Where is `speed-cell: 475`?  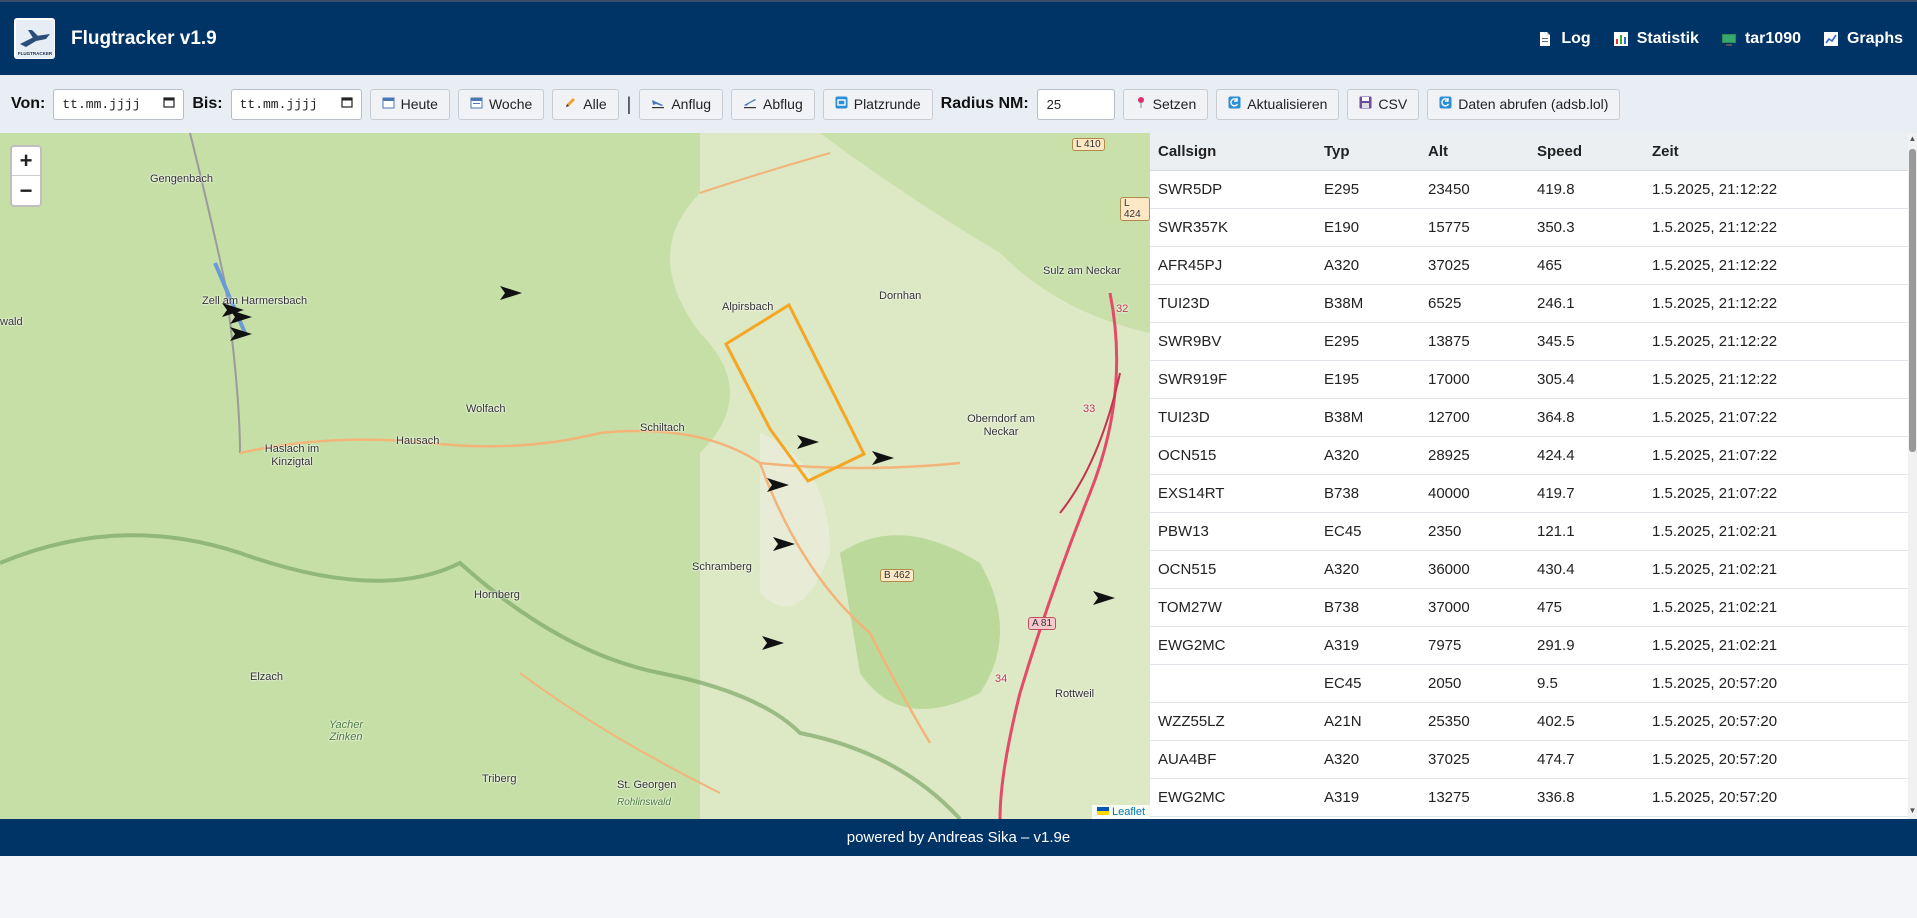 speed-cell: 475 is located at coordinates (1586, 607).